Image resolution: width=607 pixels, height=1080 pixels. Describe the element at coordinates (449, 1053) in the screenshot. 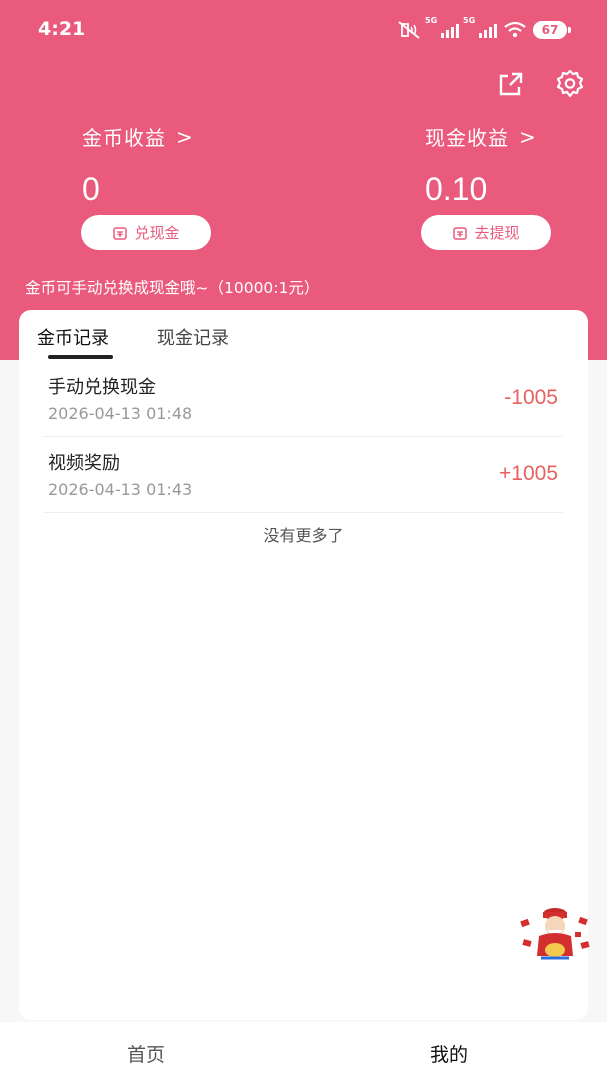

I see `nav-mine: 我的` at that location.